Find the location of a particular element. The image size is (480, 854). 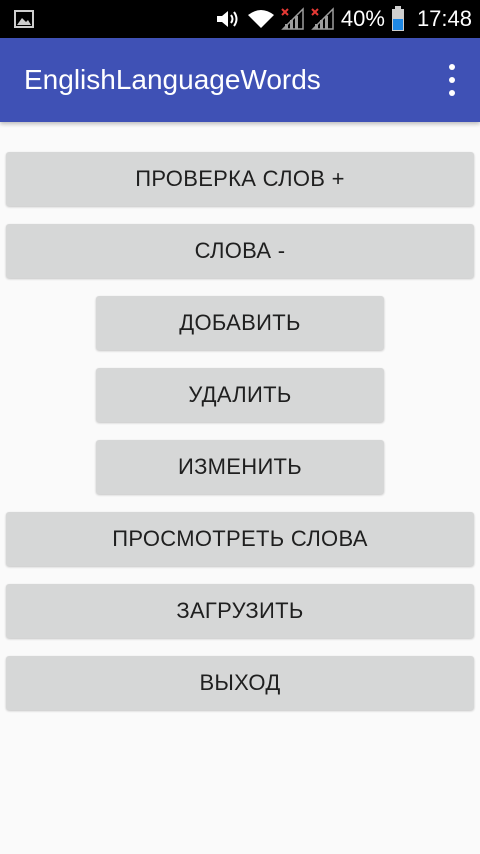

image-notification-icon is located at coordinates (24, 19).